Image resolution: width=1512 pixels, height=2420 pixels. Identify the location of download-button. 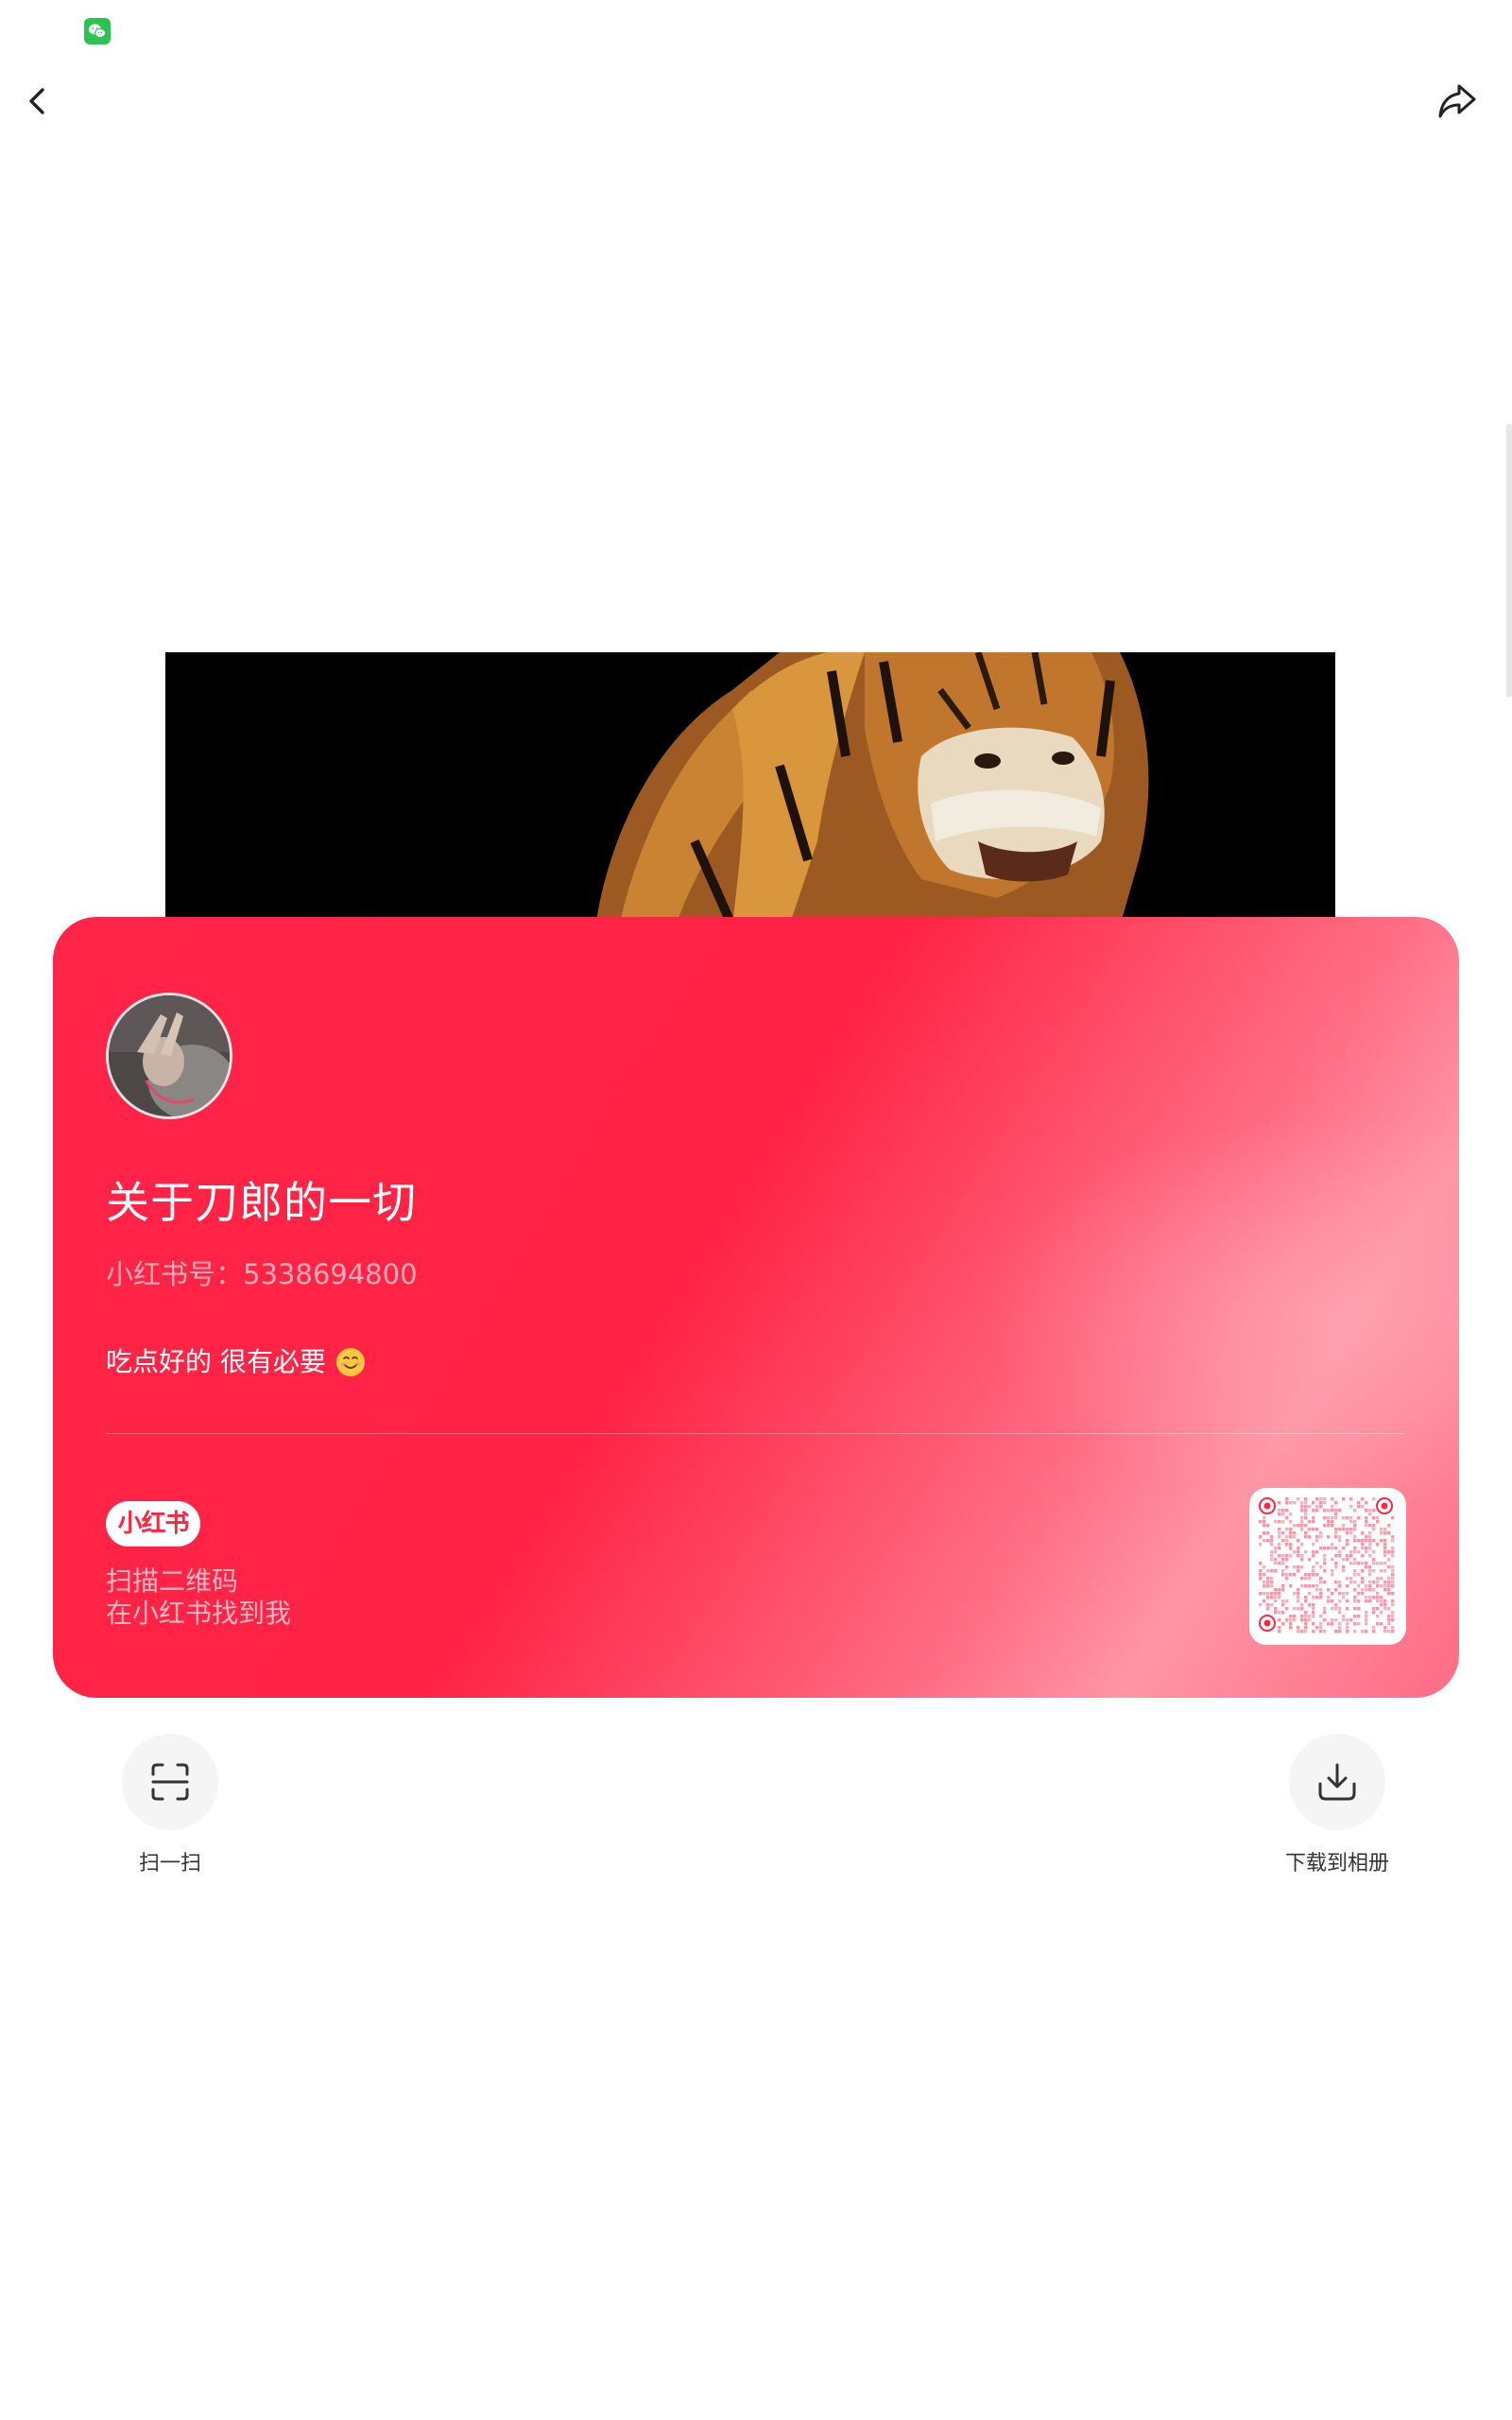
(1337, 1782).